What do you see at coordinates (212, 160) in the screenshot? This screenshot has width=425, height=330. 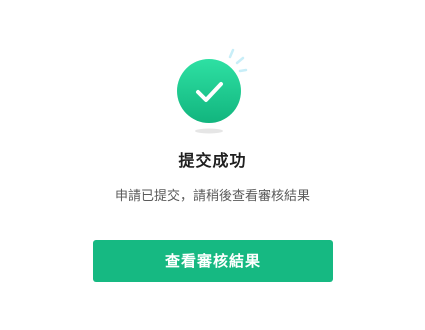 I see `page-title: 提交成功` at bounding box center [212, 160].